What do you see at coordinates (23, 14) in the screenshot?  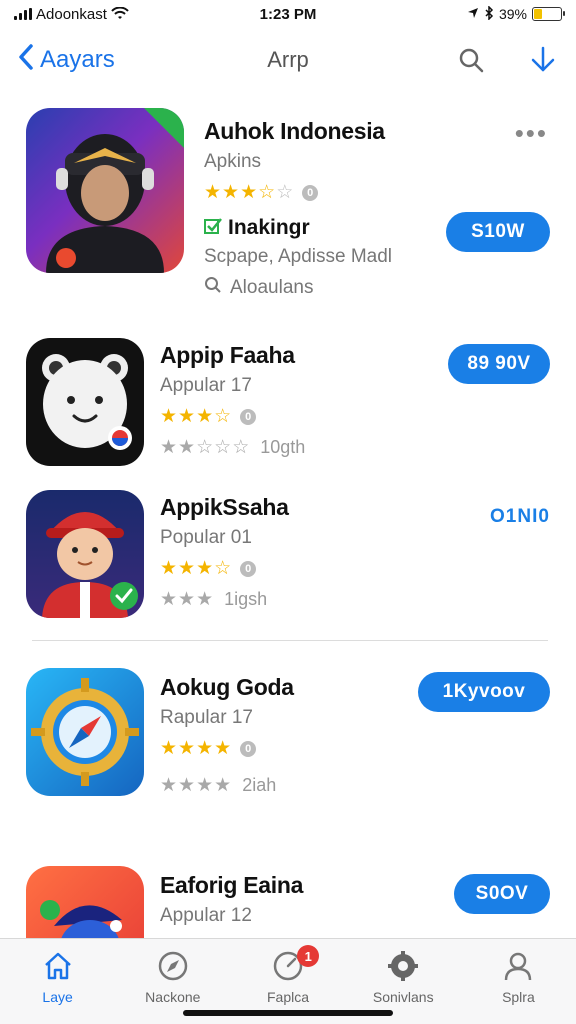 I see `signal-icon` at bounding box center [23, 14].